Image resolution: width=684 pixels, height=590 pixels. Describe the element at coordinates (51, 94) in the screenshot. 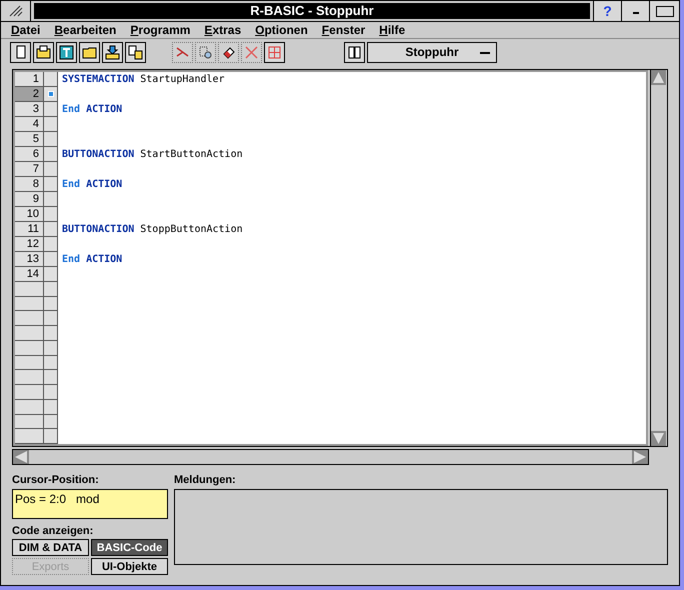

I see `cursor-marker-icon` at that location.